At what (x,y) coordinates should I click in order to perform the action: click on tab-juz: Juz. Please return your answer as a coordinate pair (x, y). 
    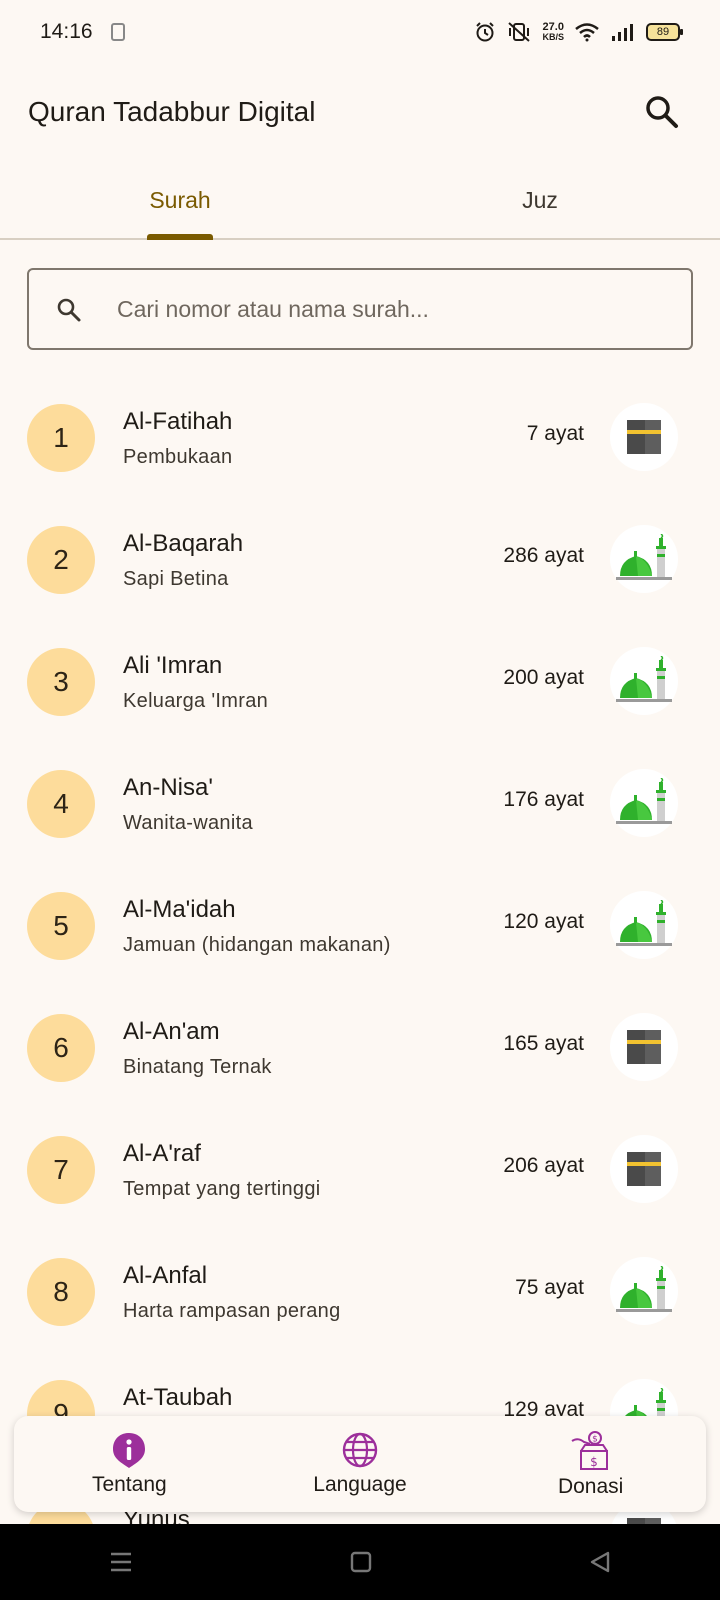
    Looking at the image, I should click on (540, 200).